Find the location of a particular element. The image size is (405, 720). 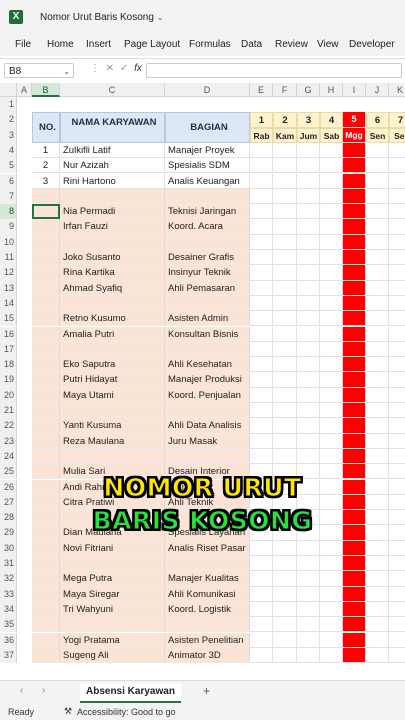

row-header-35: 35 is located at coordinates (8, 625).